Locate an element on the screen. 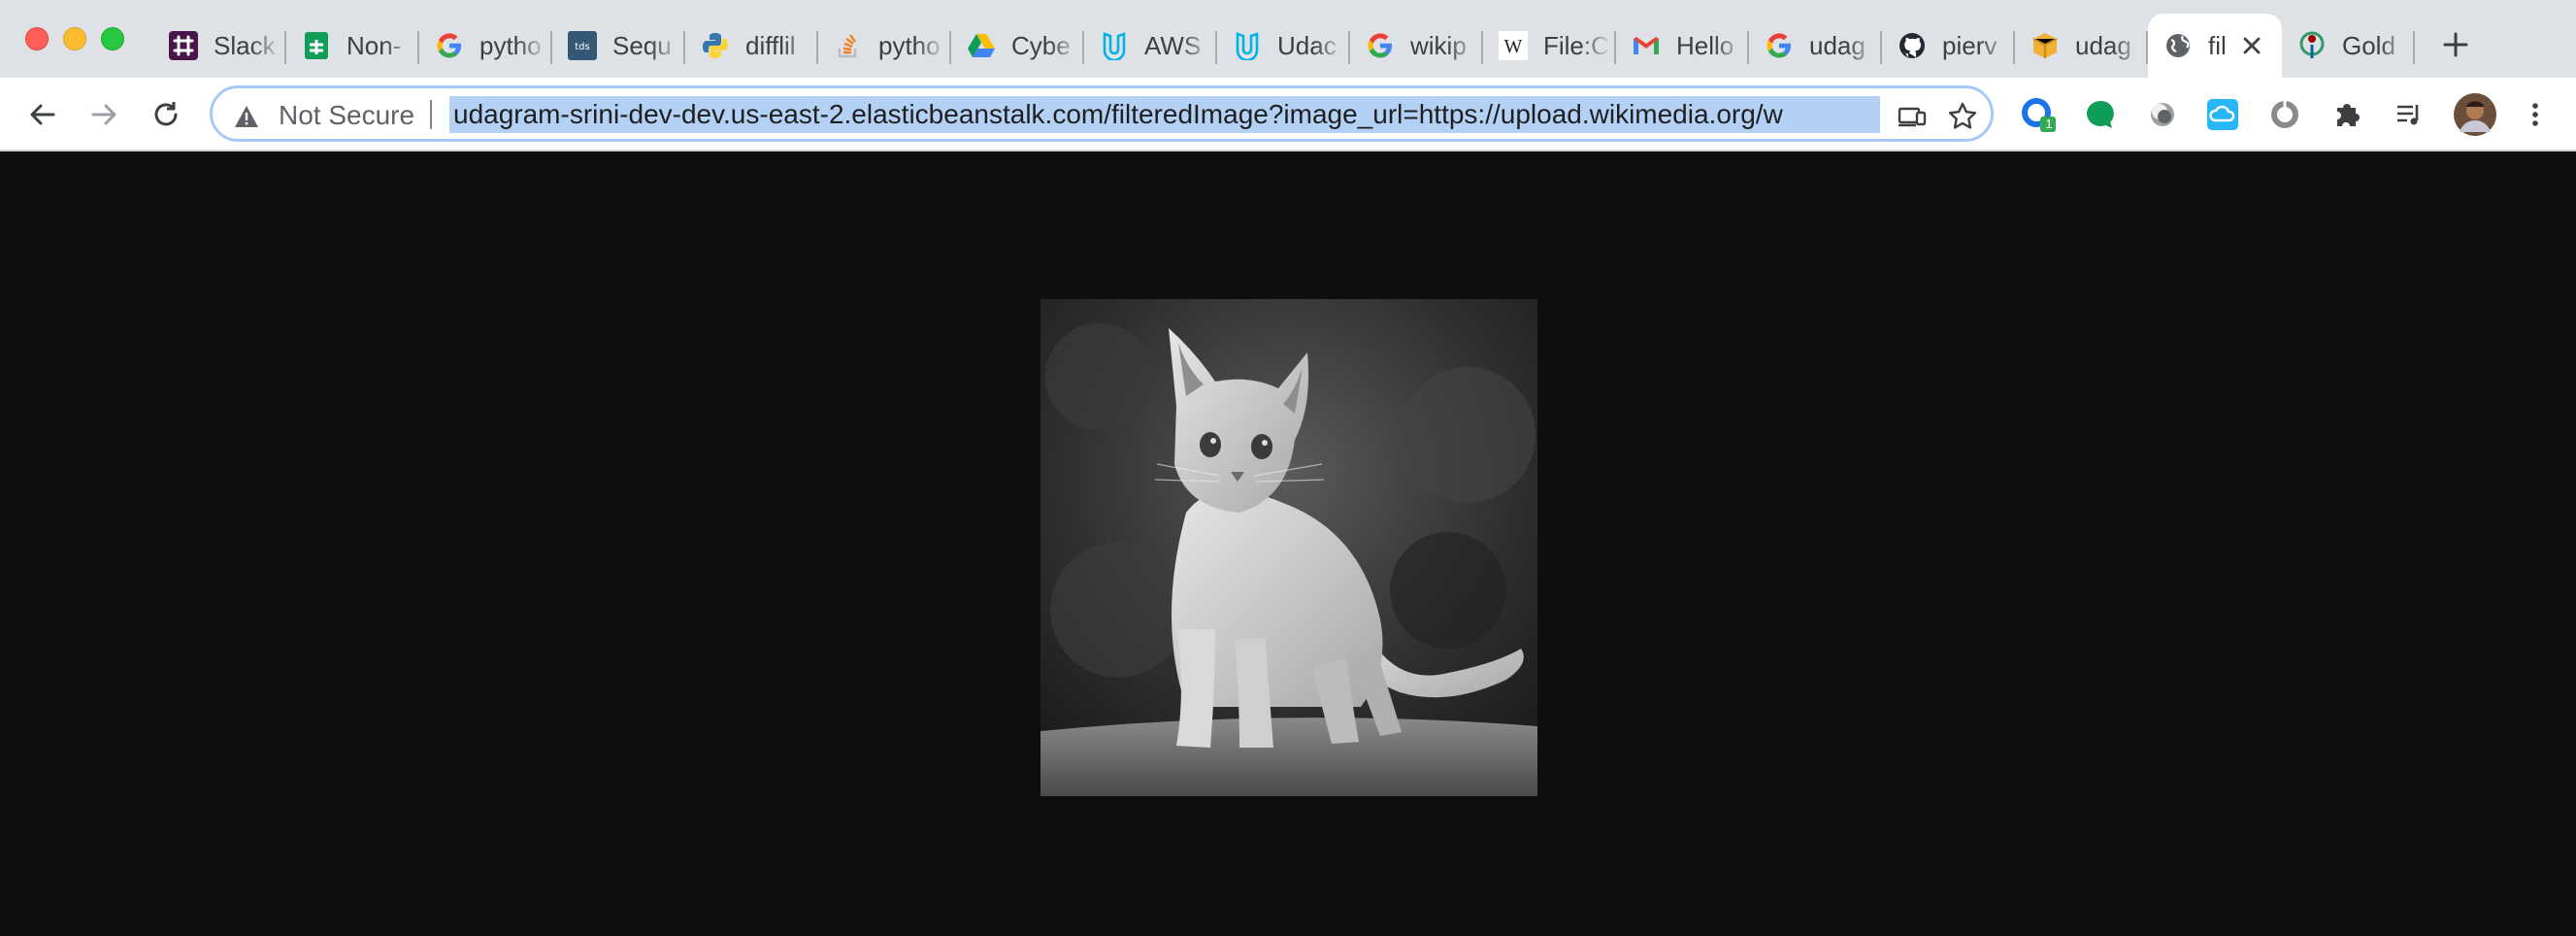 This screenshot has height=936, width=2576. google-sheets-icon is located at coordinates (316, 45).